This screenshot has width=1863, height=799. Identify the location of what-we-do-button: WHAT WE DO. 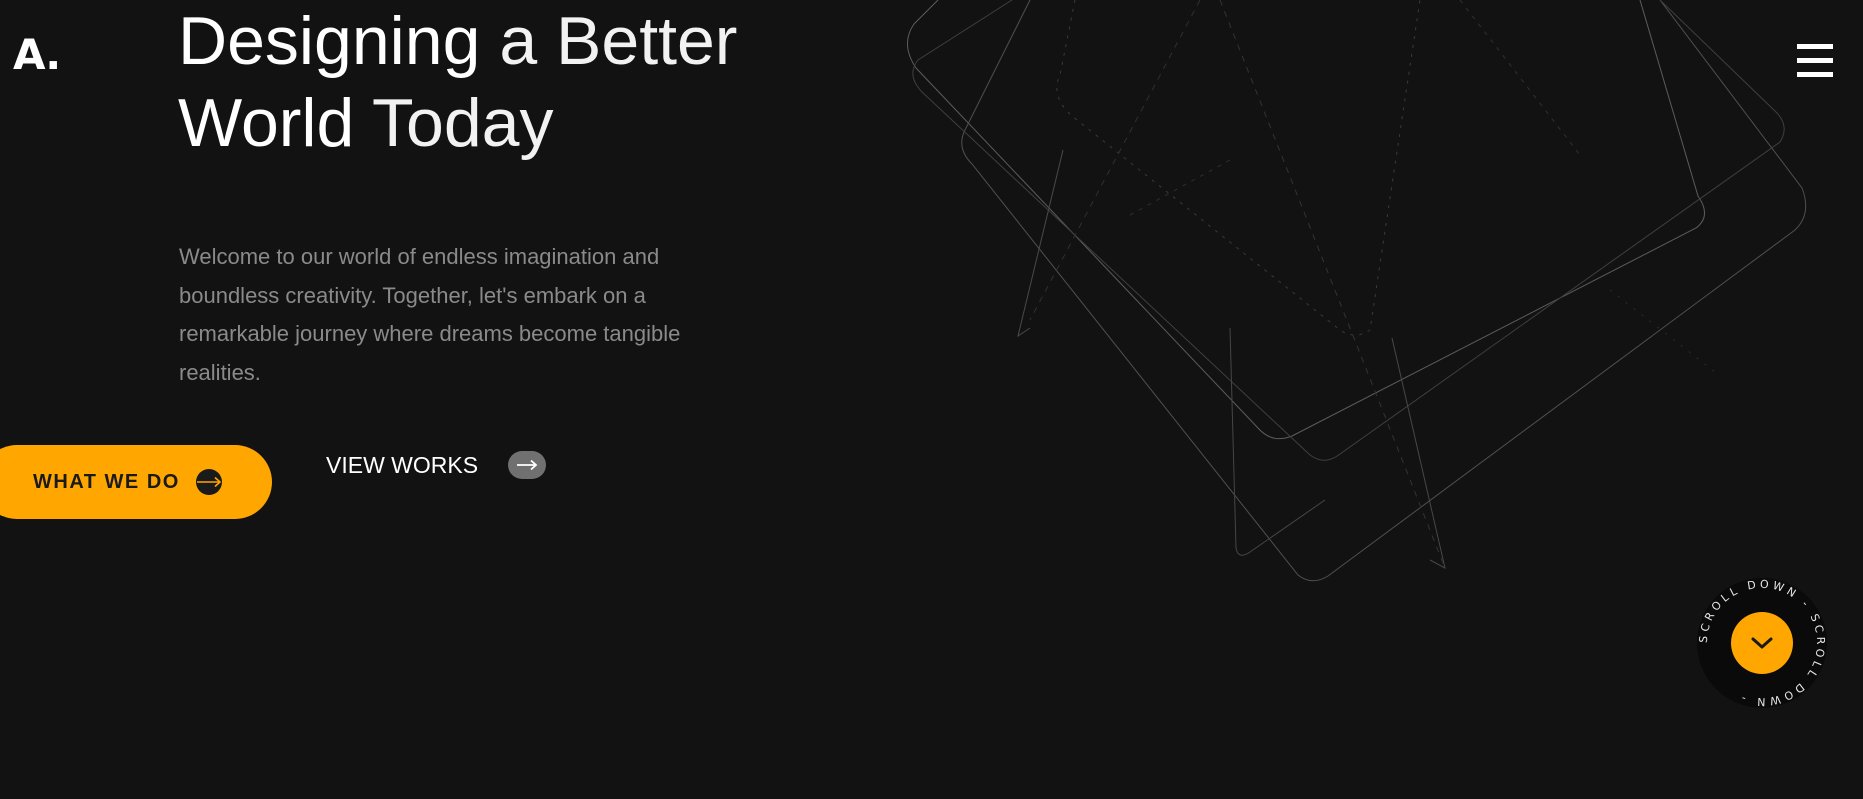
(136, 482).